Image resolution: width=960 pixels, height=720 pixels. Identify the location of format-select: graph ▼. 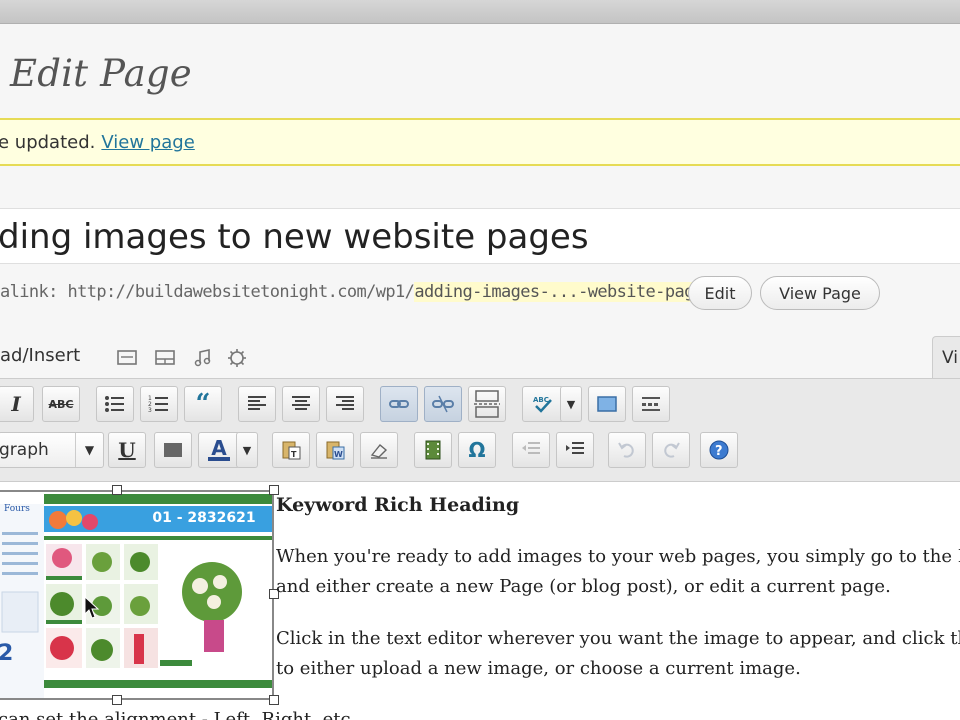
(52, 450).